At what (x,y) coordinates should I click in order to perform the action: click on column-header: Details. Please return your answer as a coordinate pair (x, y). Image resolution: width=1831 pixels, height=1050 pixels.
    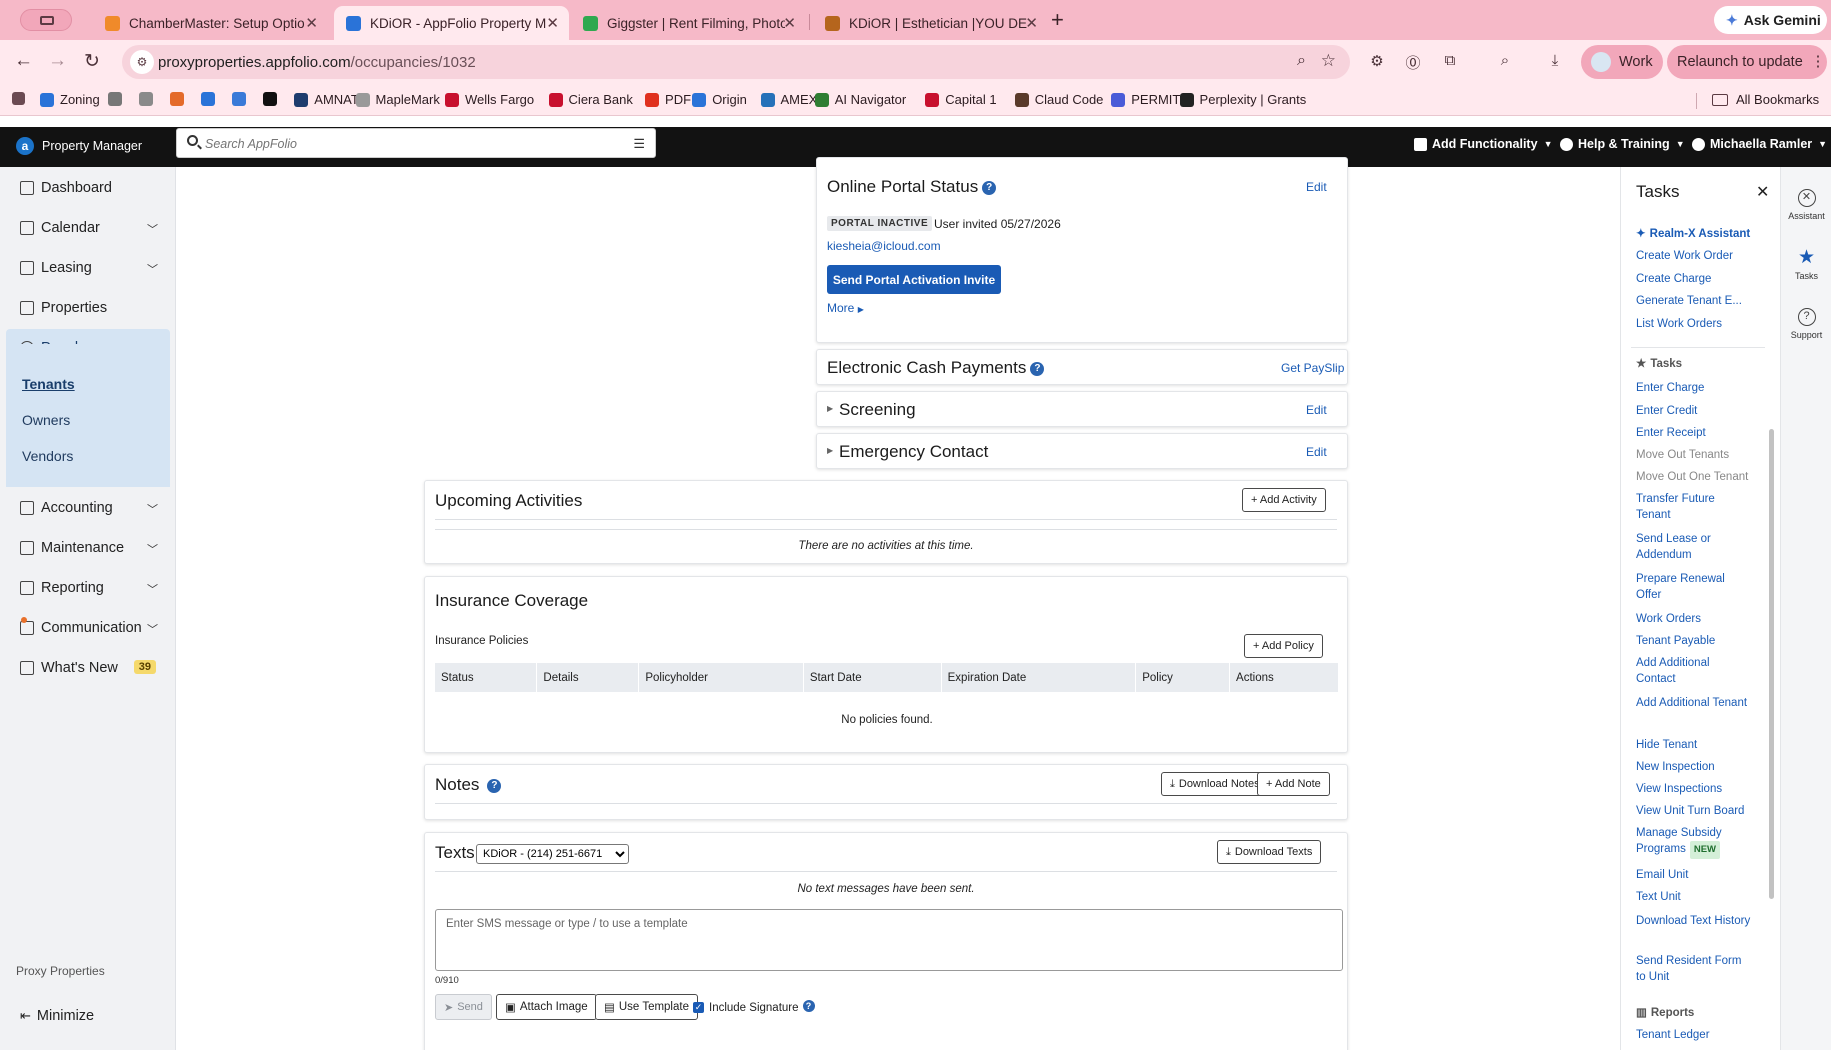
    Looking at the image, I should click on (588, 677).